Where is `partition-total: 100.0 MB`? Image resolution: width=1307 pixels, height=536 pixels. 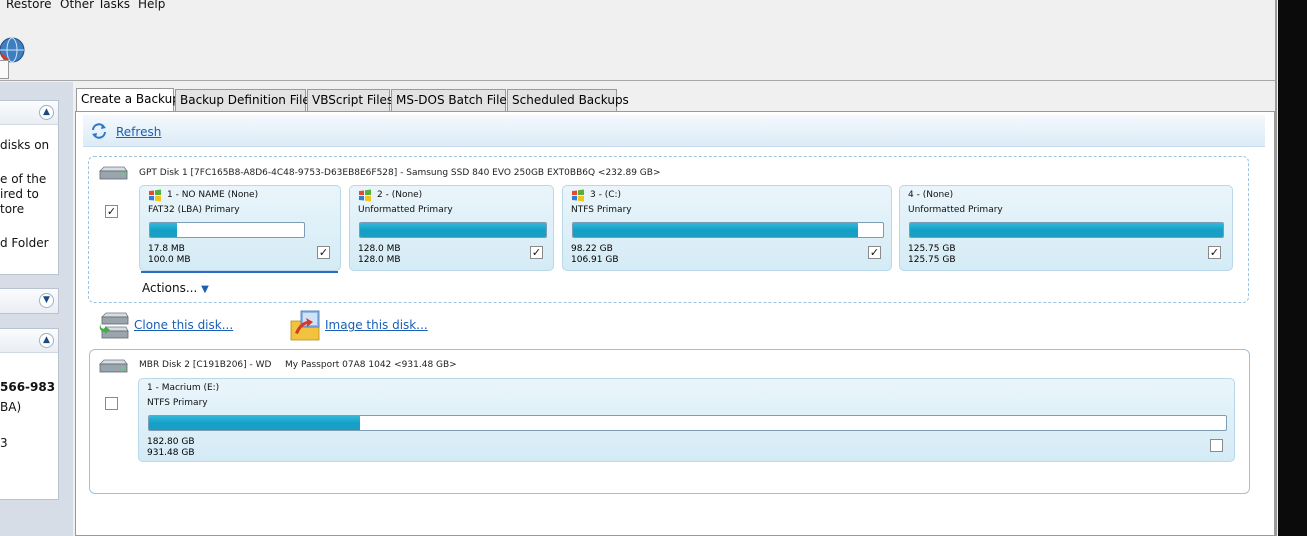
partition-total: 100.0 MB is located at coordinates (169, 260).